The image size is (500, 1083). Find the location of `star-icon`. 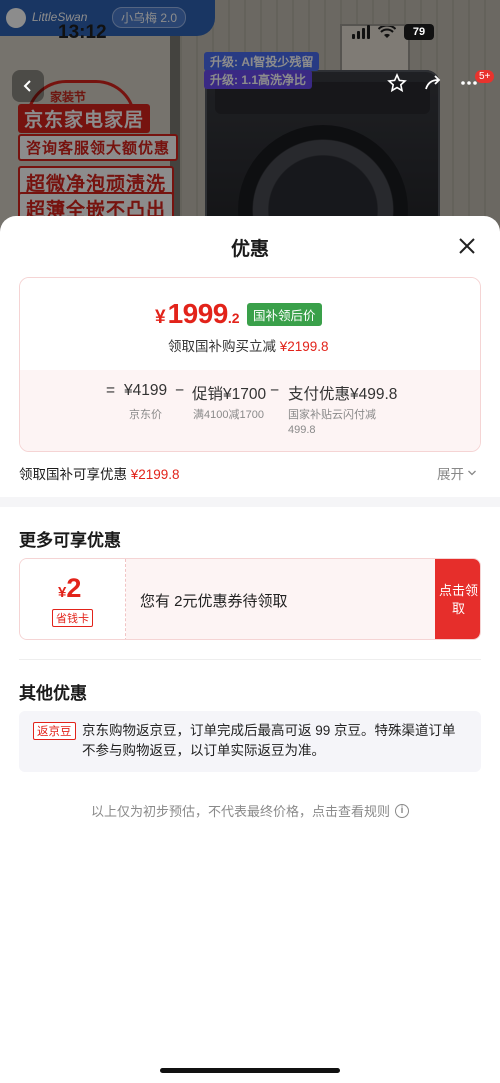

star-icon is located at coordinates (397, 83).